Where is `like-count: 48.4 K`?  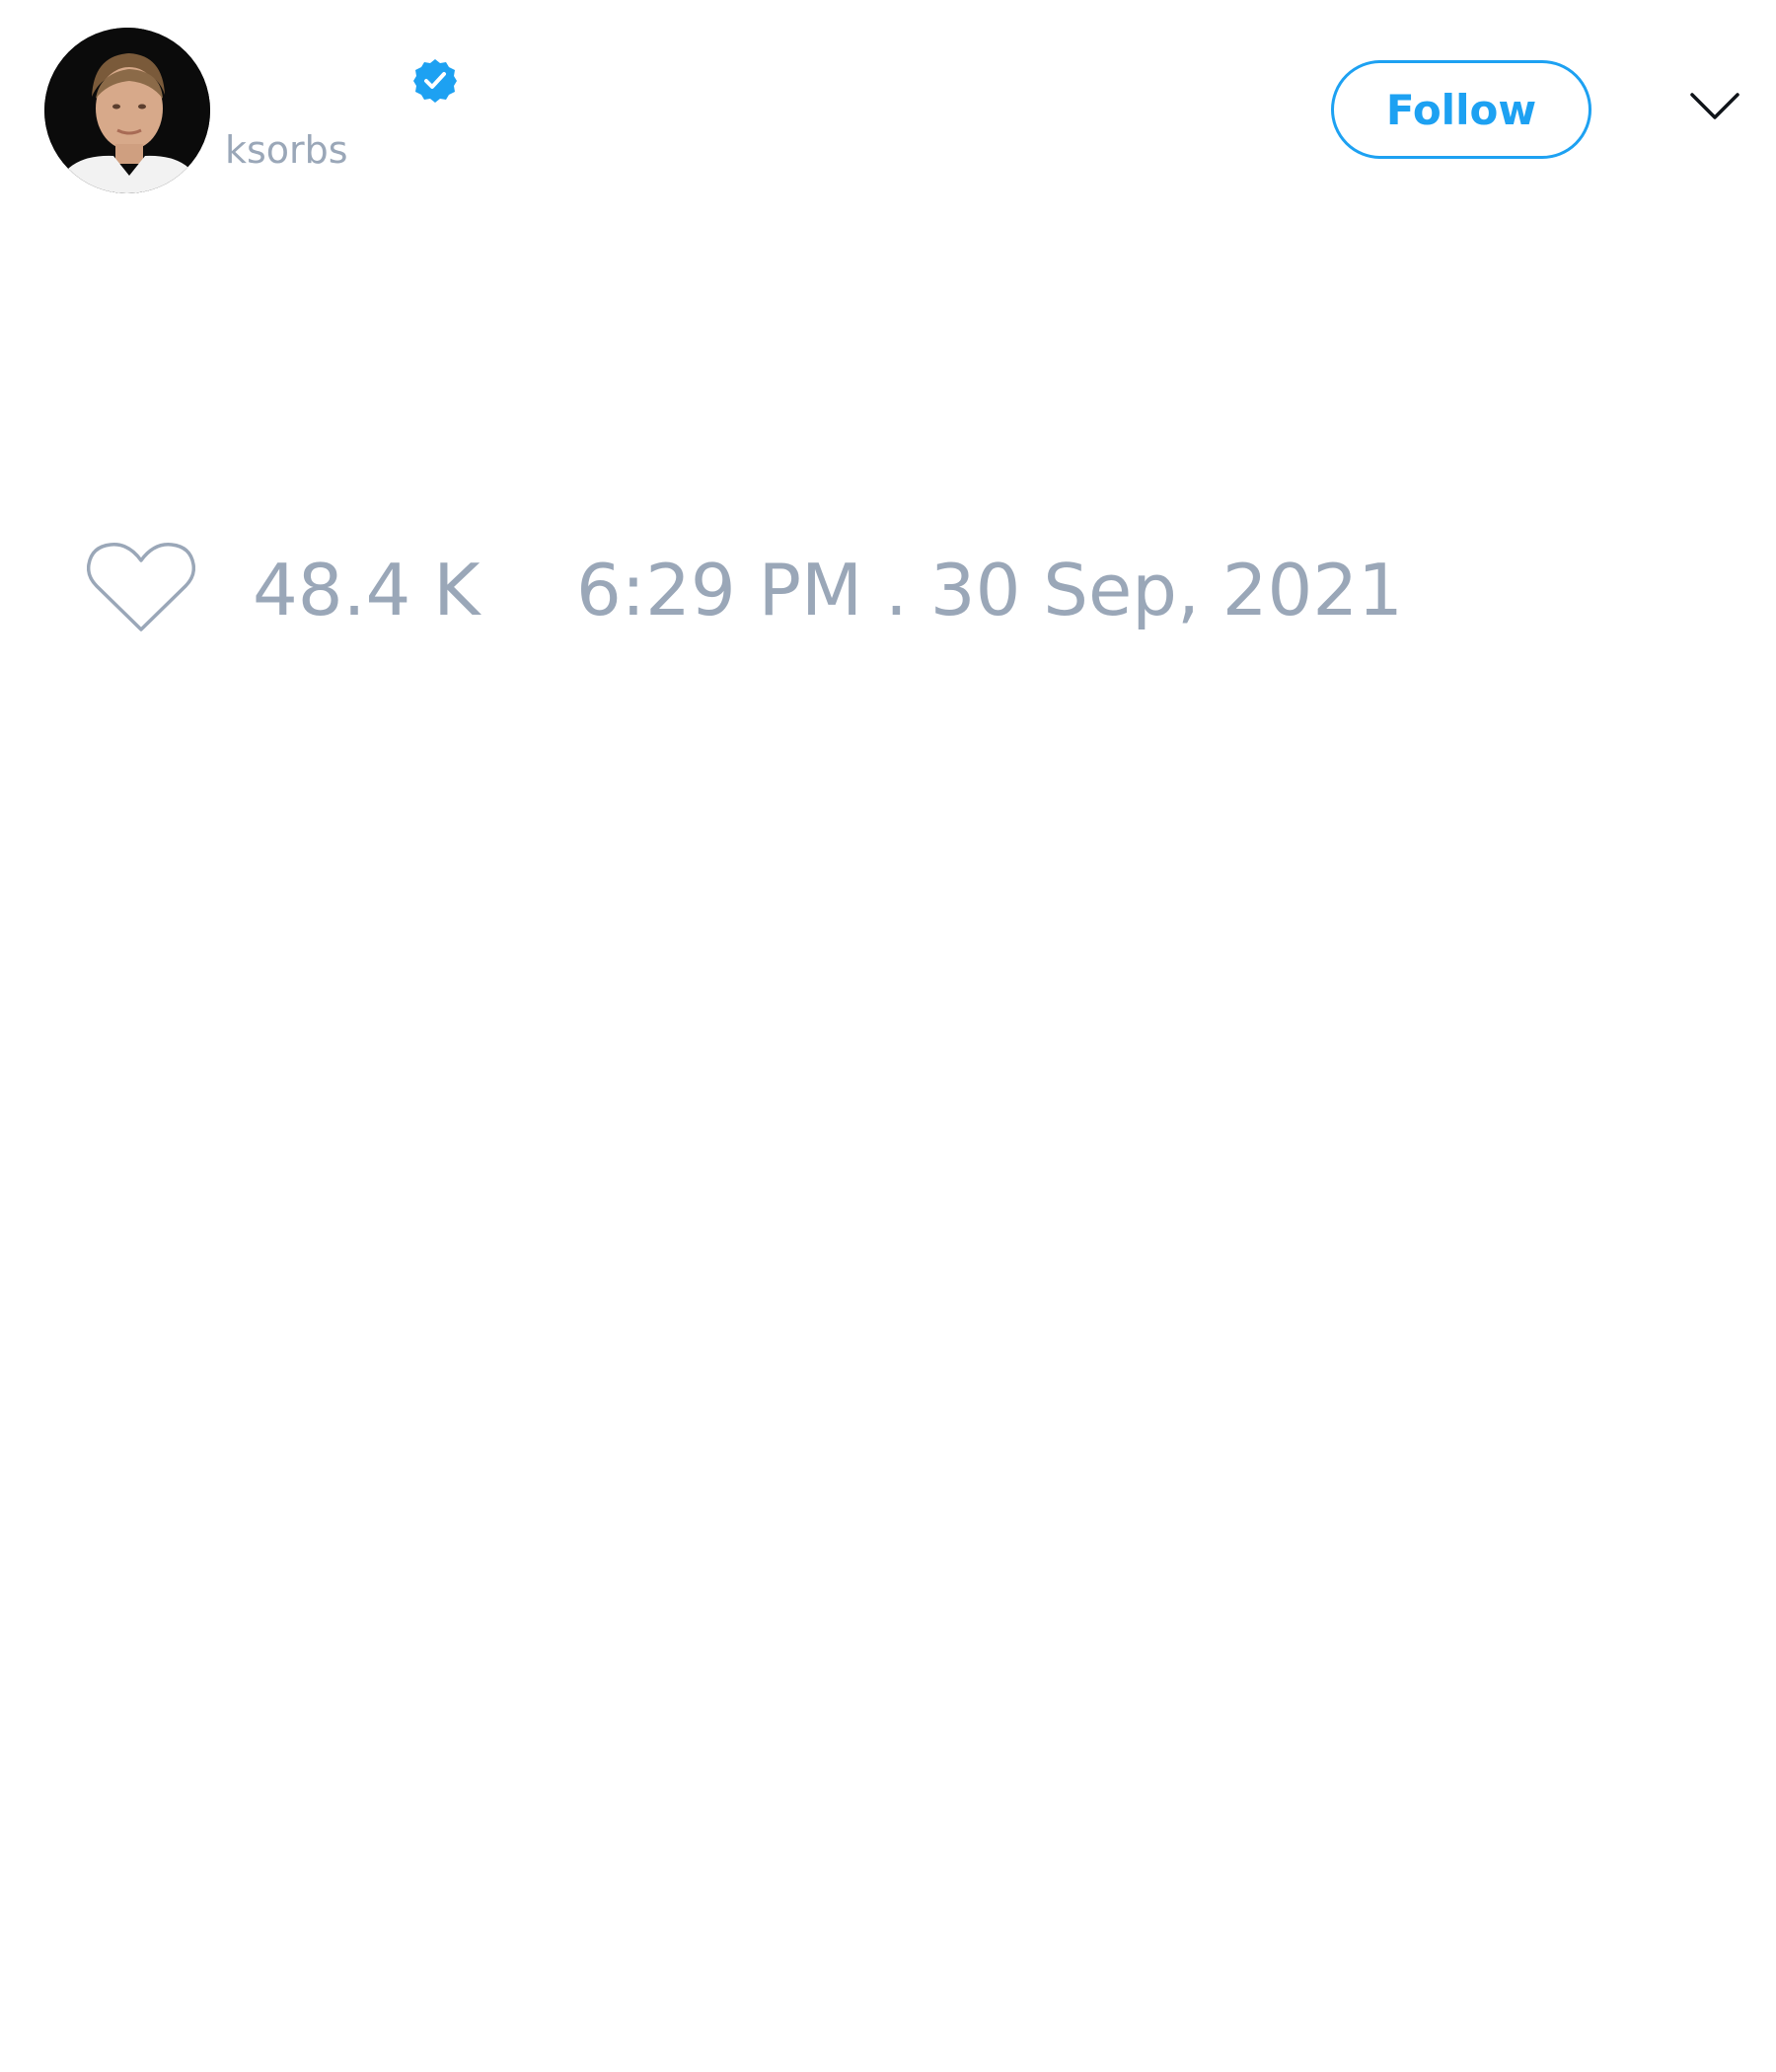 like-count: 48.4 K is located at coordinates (367, 590).